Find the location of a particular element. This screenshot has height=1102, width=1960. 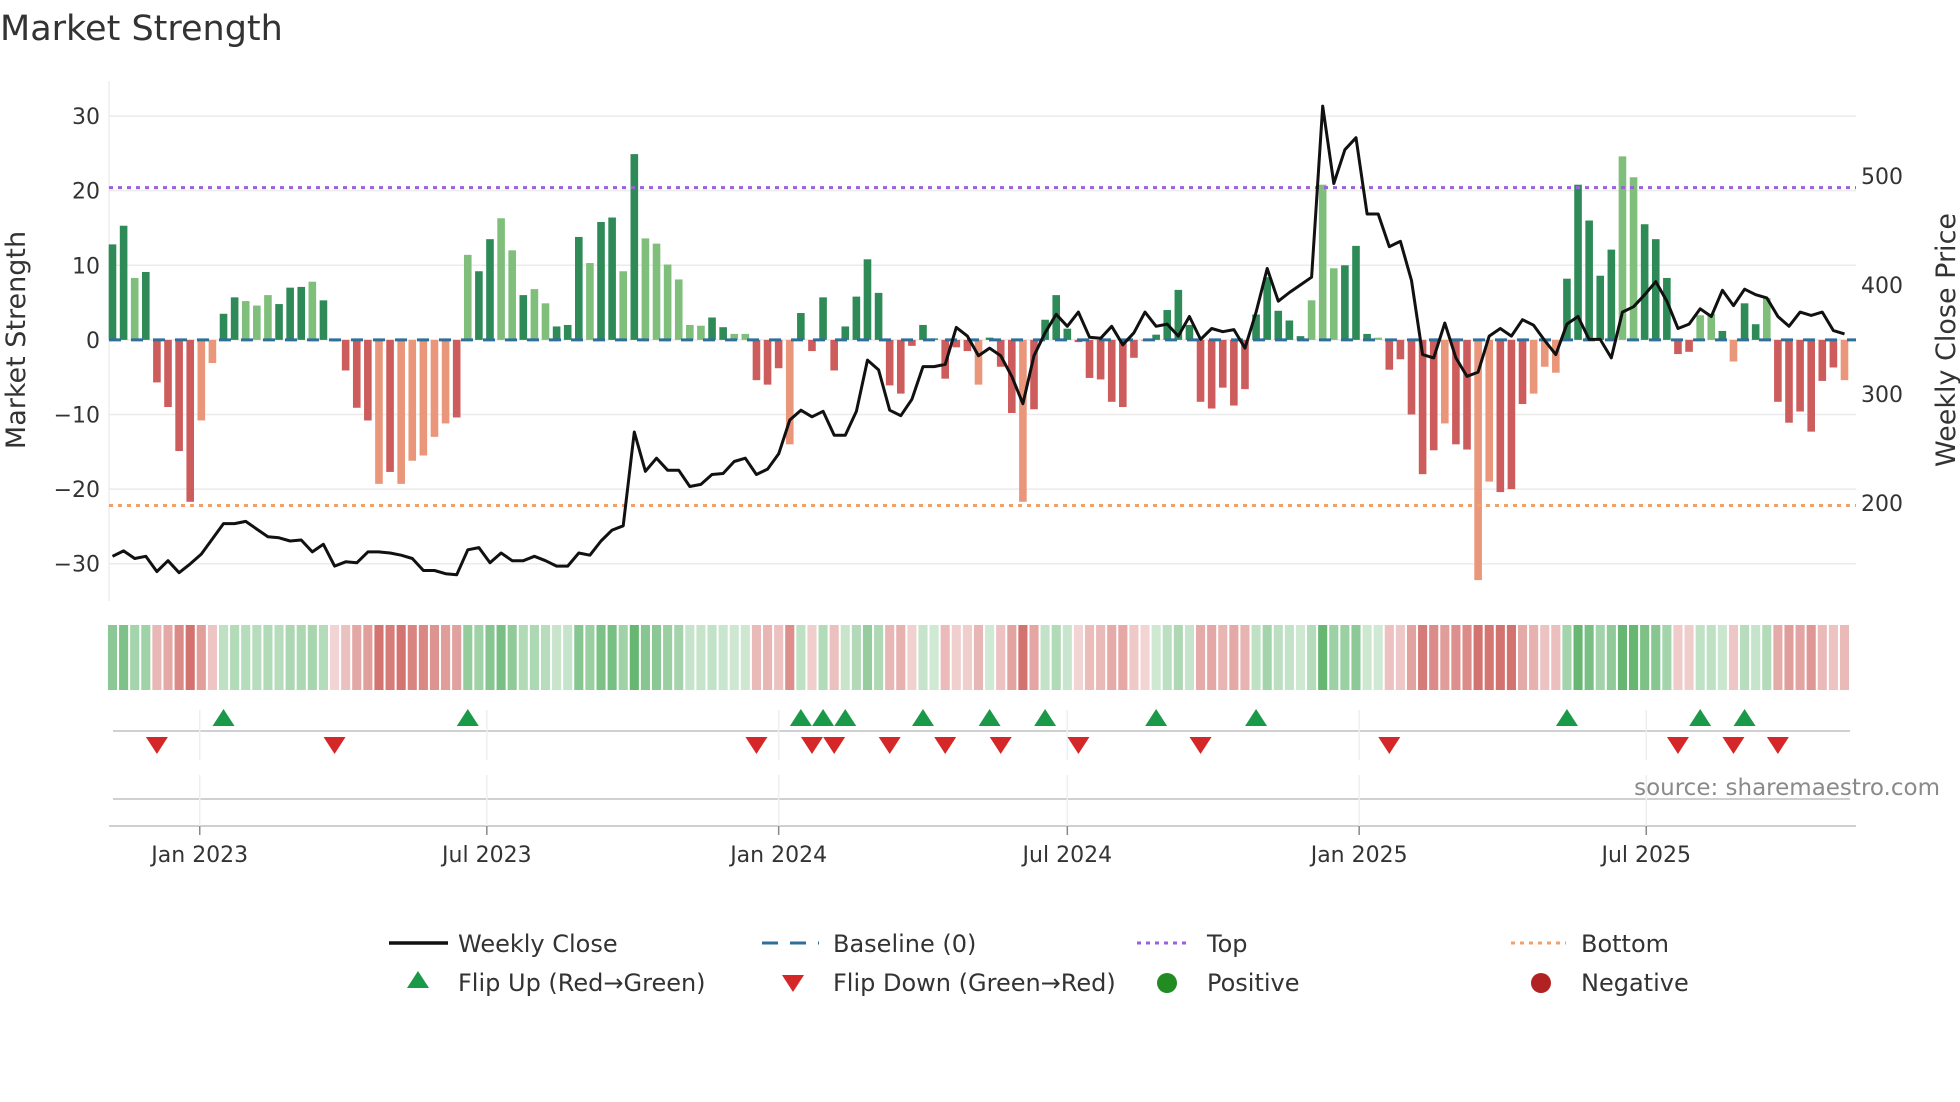

y-tick-label: 20 is located at coordinates (86, 192).